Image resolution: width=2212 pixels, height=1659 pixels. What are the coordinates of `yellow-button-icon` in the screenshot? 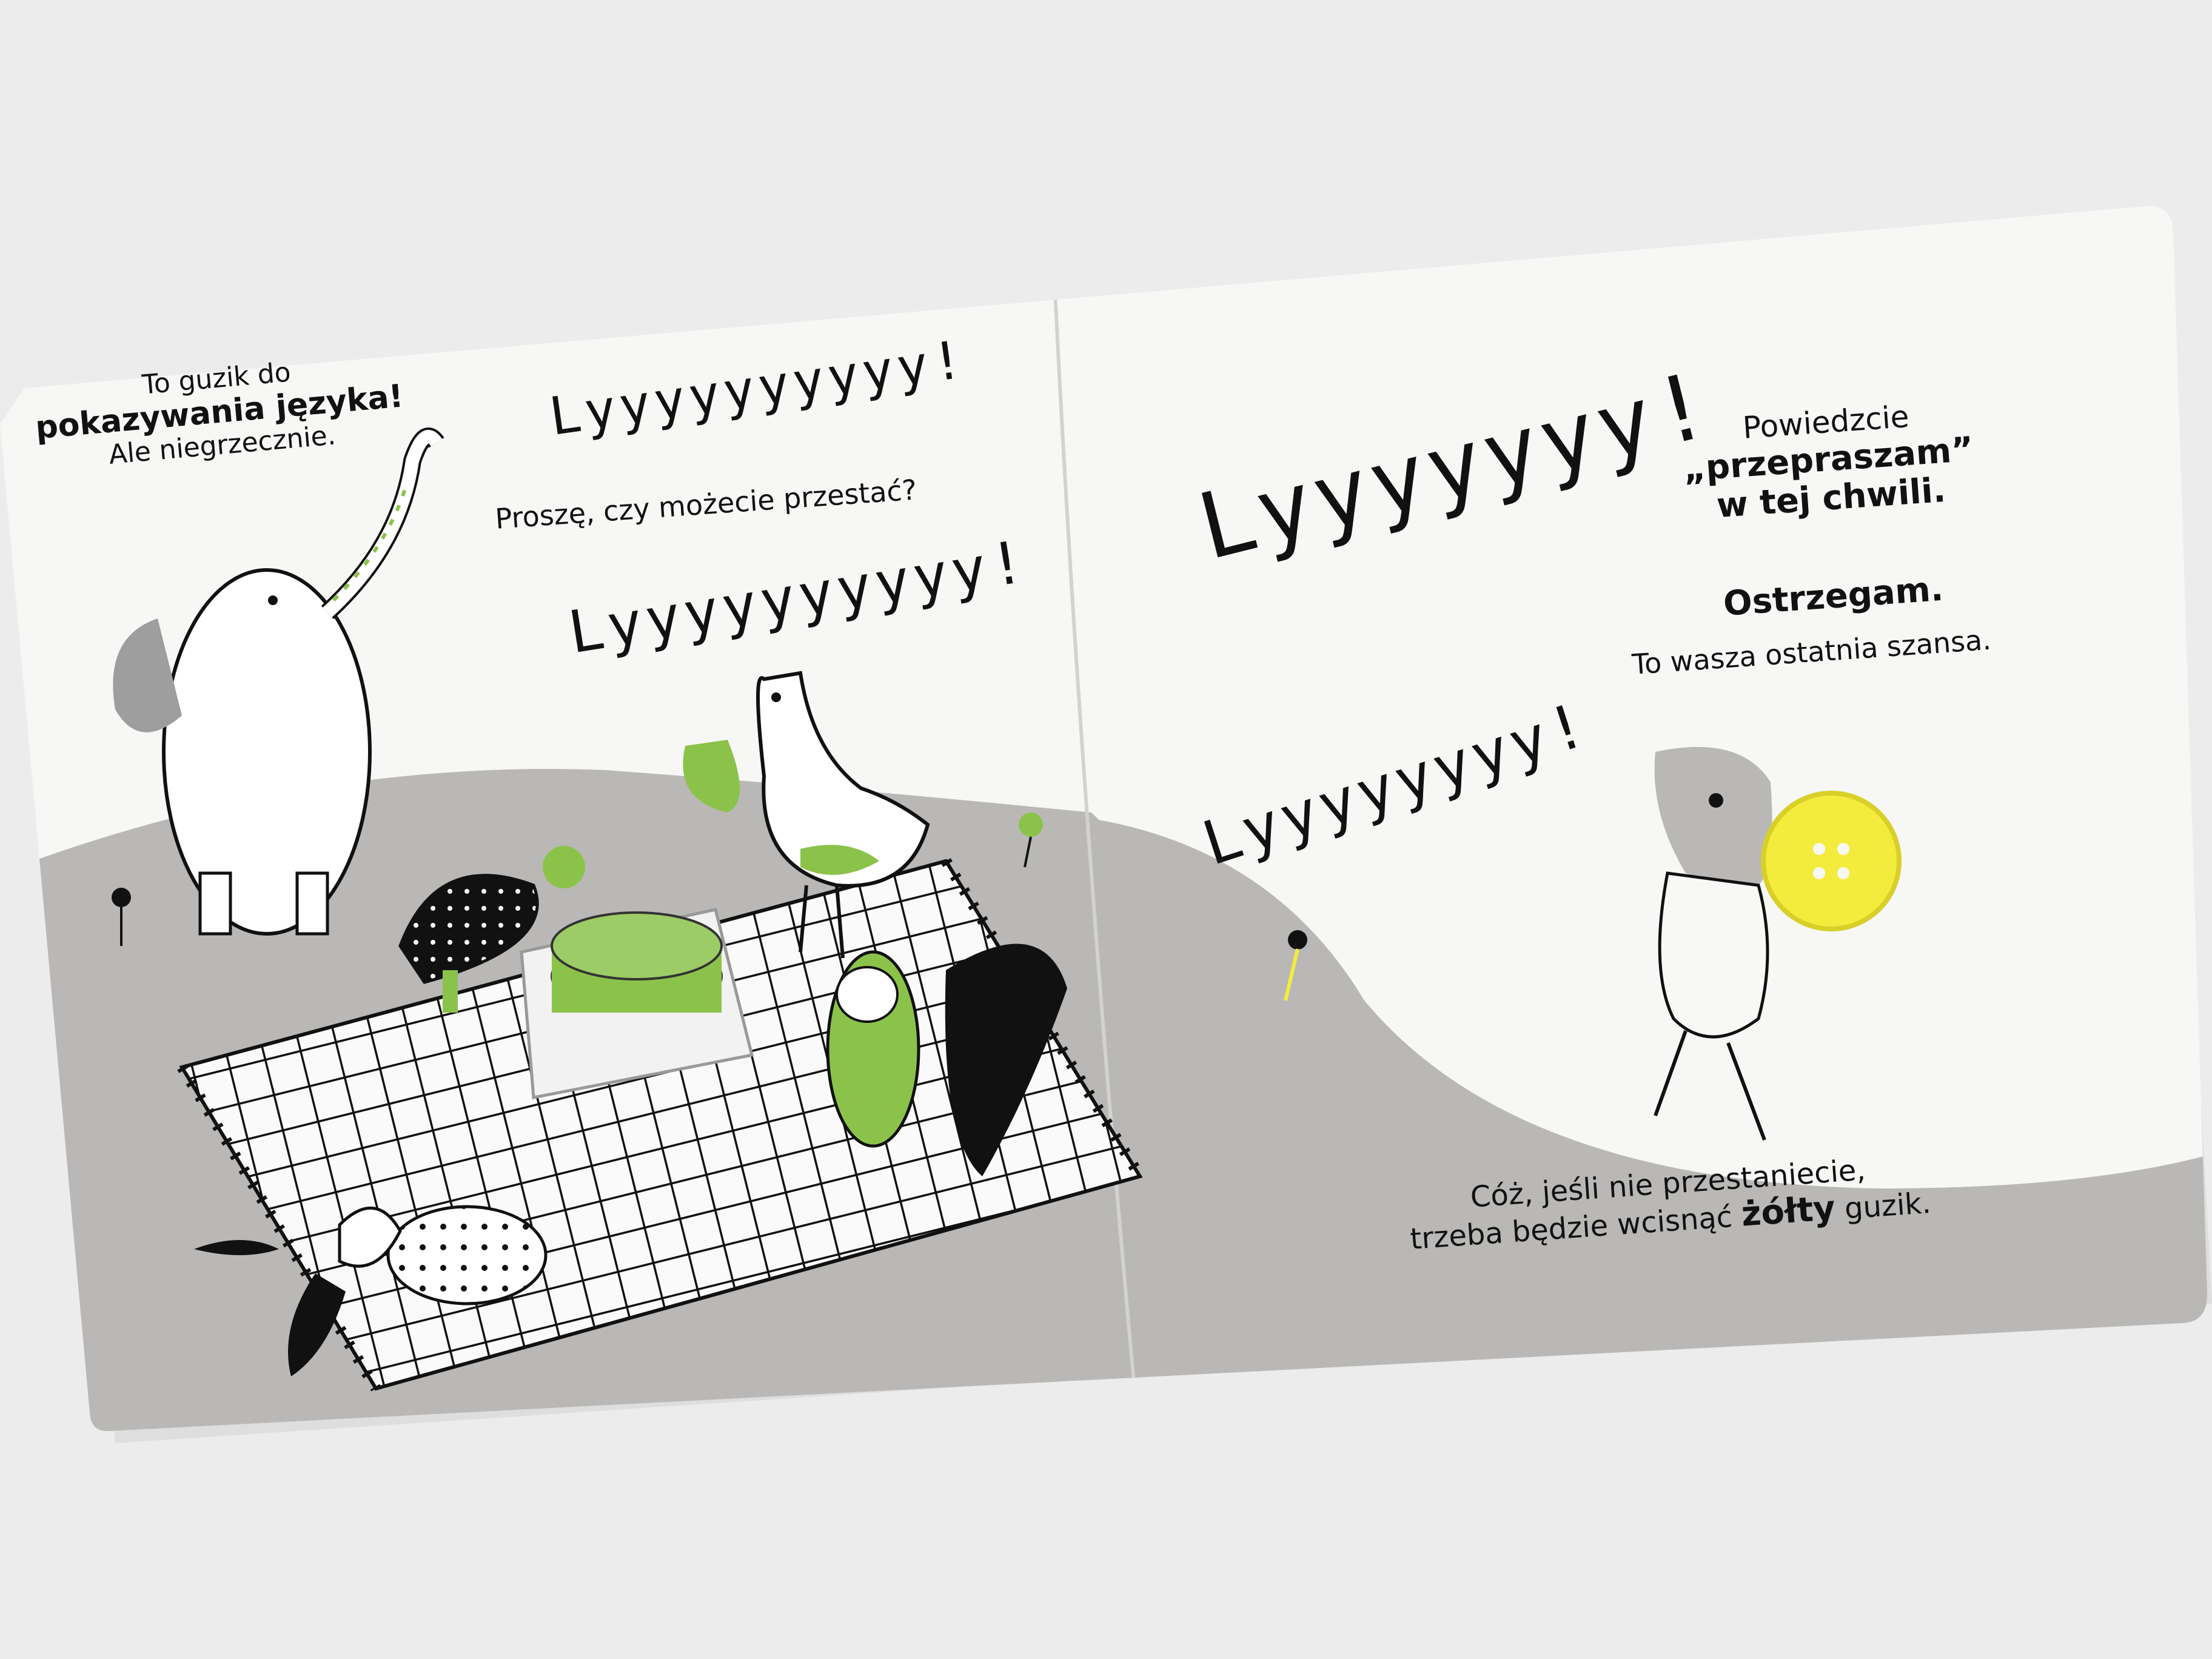 It's located at (1831, 861).